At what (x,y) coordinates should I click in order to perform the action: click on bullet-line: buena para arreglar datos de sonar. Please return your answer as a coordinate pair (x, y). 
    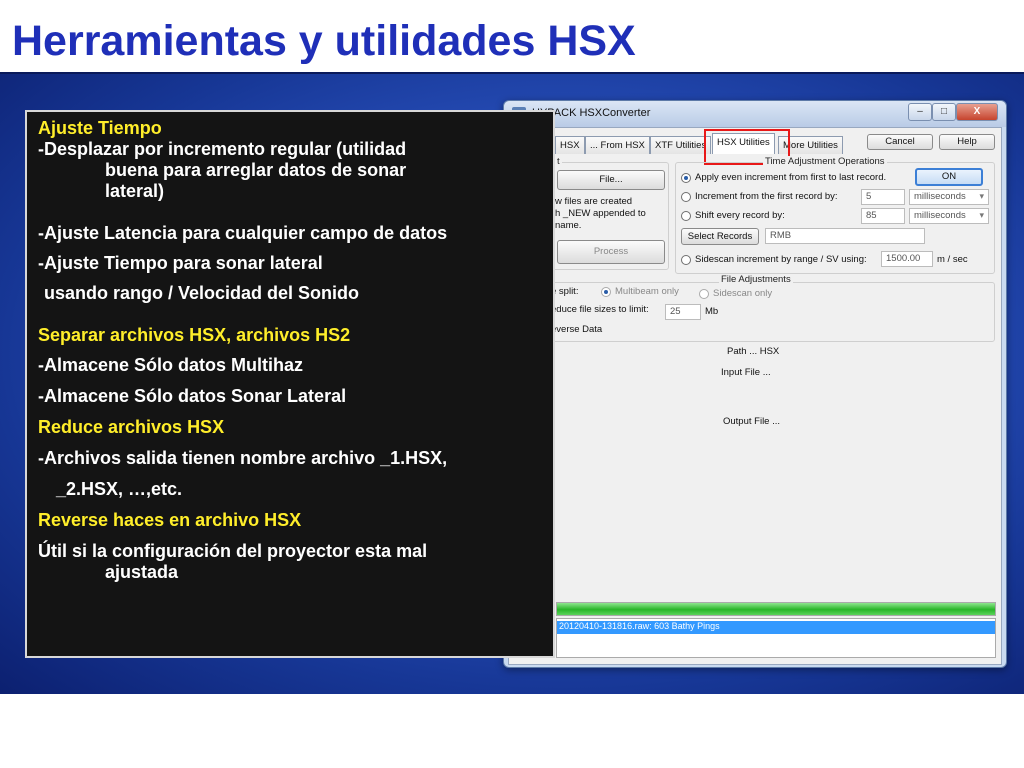
    Looking at the image, I should click on (256, 170).